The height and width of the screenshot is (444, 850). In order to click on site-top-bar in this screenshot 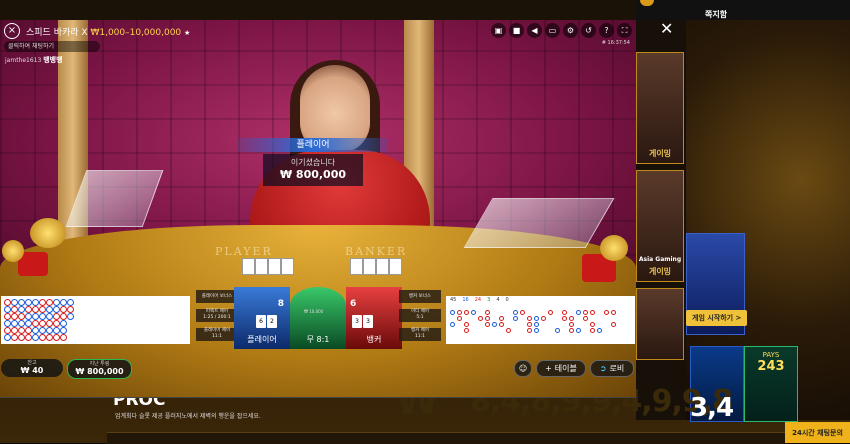, I will do `click(743, 10)`.